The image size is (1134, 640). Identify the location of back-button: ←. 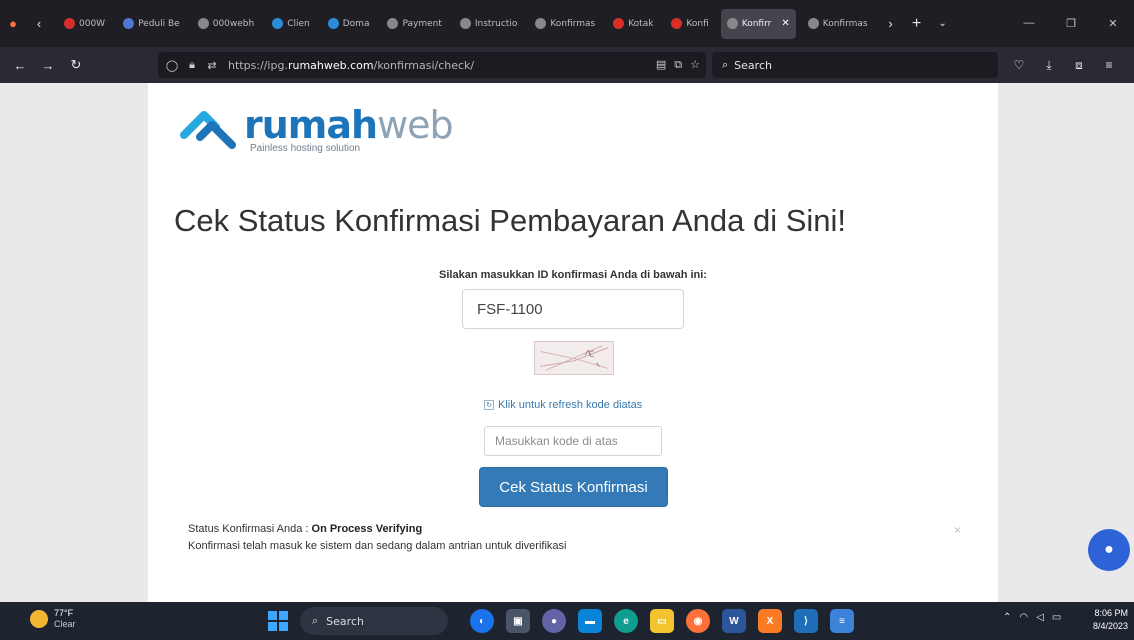
(20, 65).